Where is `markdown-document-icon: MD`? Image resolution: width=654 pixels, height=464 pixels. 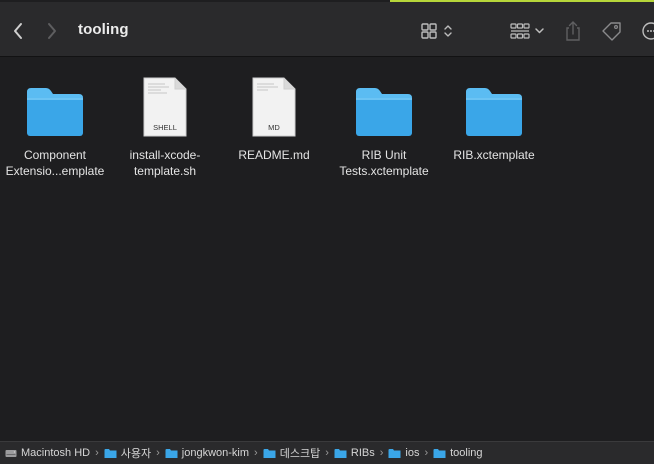
markdown-document-icon: MD is located at coordinates (274, 107).